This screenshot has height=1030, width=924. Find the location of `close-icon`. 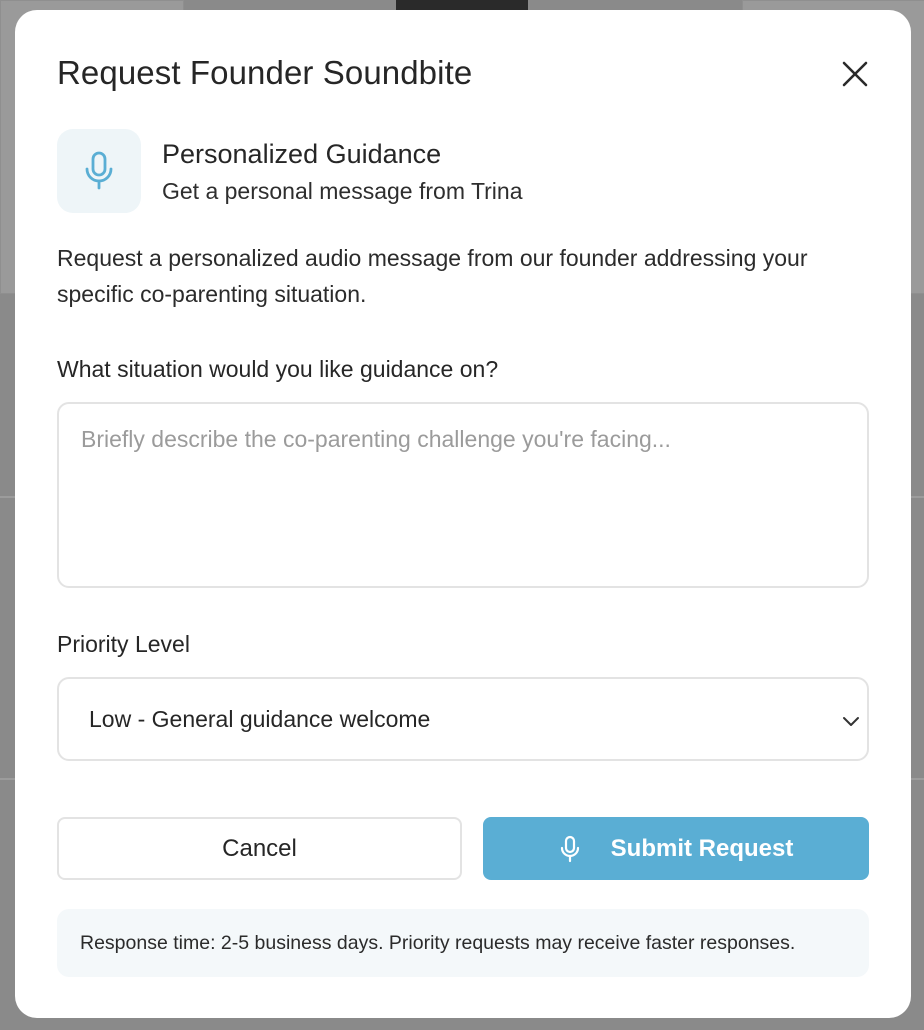

close-icon is located at coordinates (855, 74).